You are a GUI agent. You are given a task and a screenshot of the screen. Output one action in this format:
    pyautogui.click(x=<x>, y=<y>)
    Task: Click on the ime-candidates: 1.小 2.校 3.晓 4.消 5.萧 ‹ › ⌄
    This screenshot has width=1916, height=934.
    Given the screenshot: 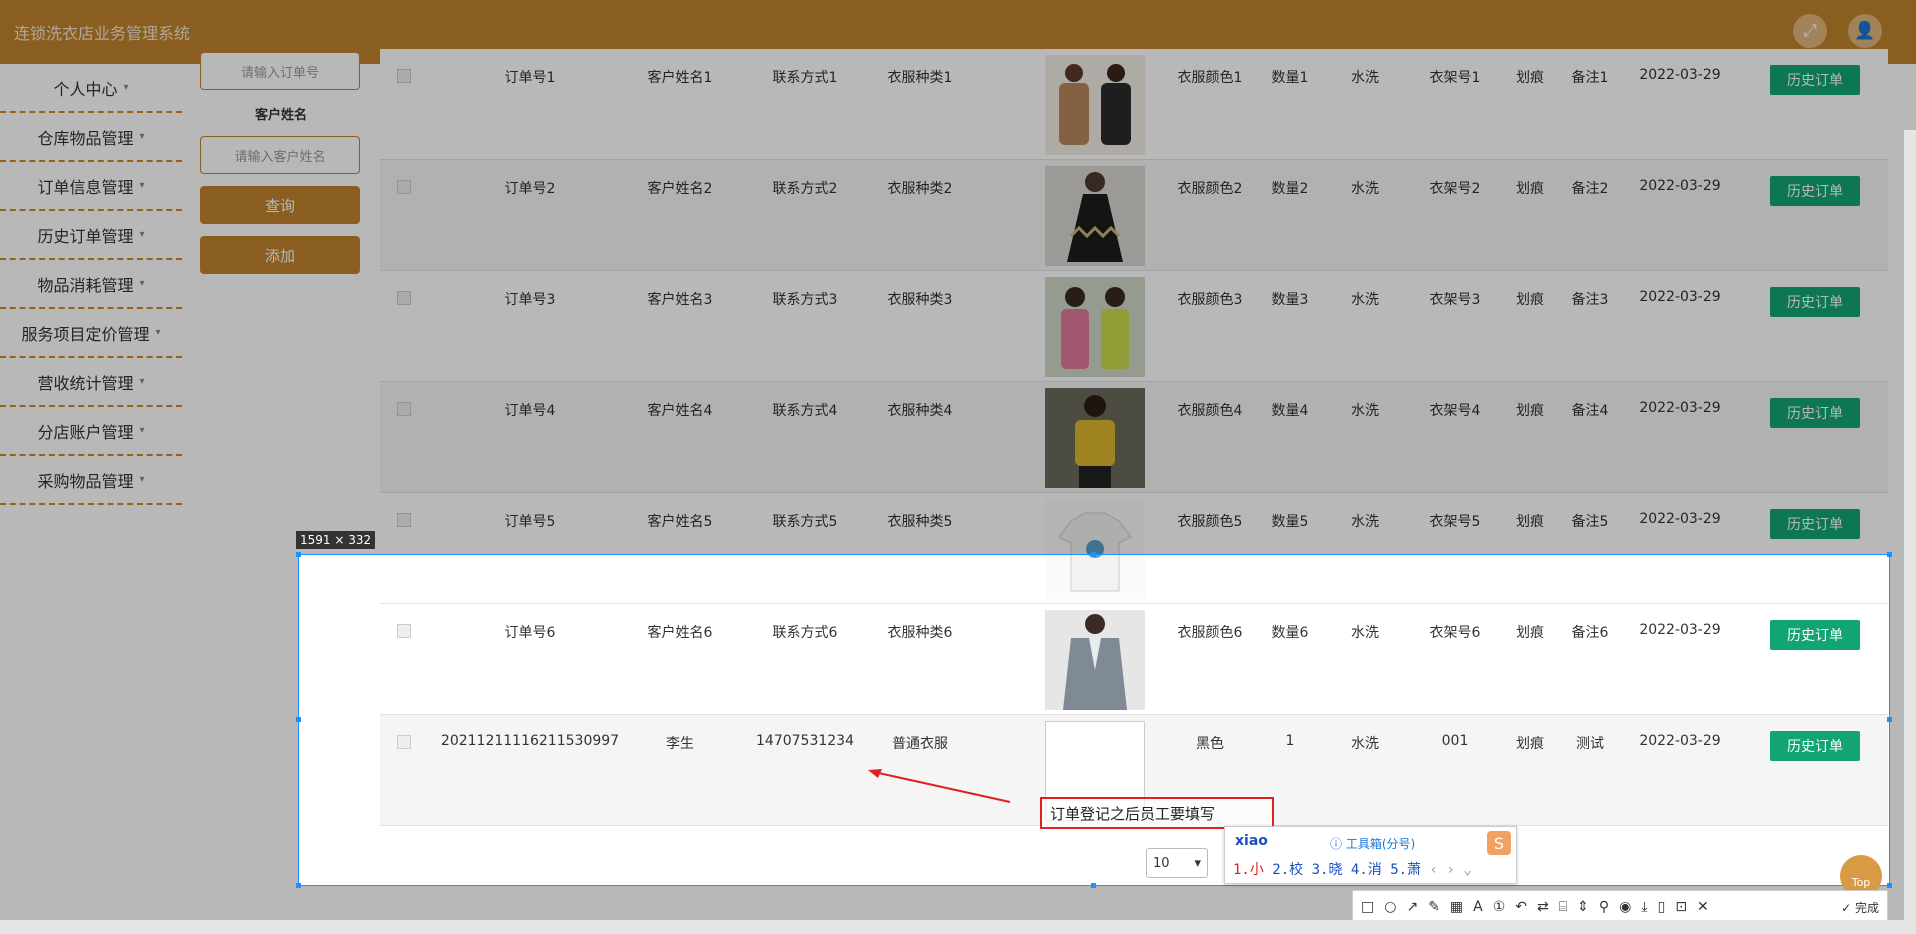 What is the action you would take?
    pyautogui.click(x=1352, y=869)
    